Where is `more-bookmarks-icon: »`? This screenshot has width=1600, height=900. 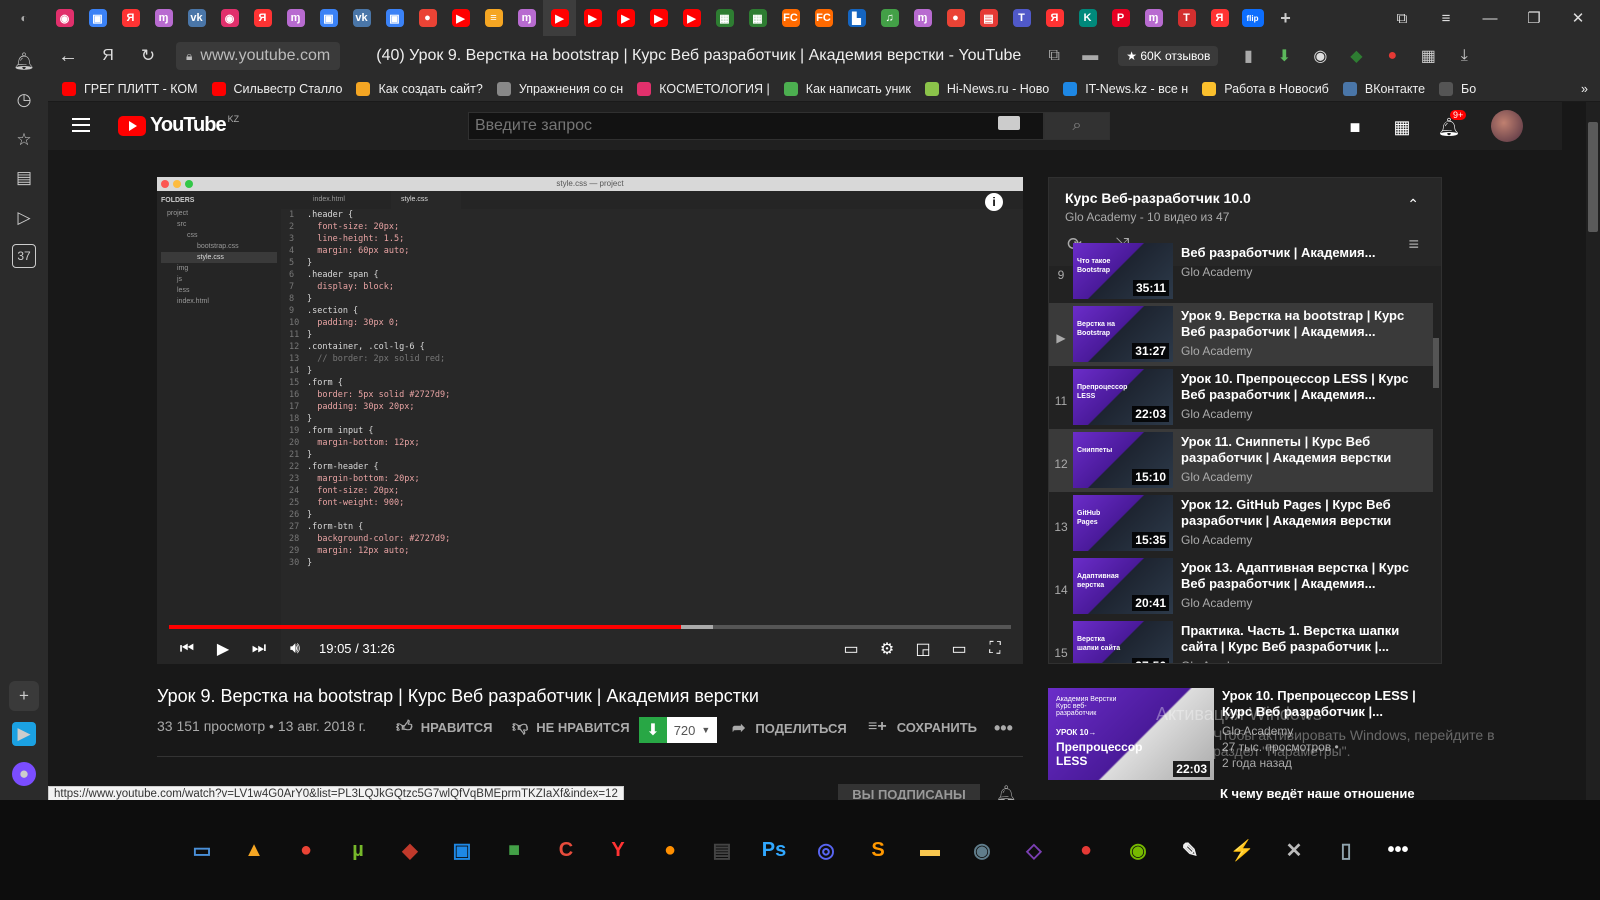 more-bookmarks-icon: » is located at coordinates (1584, 89).